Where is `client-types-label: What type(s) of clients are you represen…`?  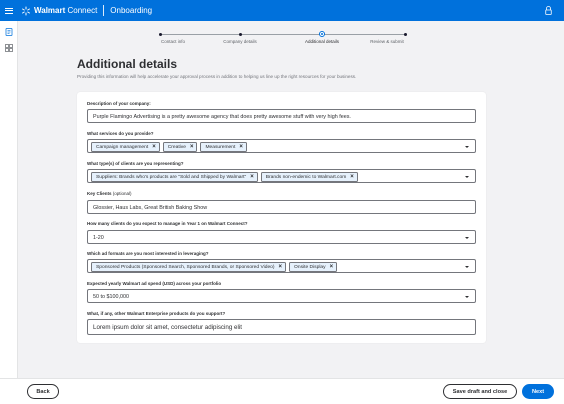
client-types-label: What type(s) of clients are you represen… is located at coordinates (135, 163).